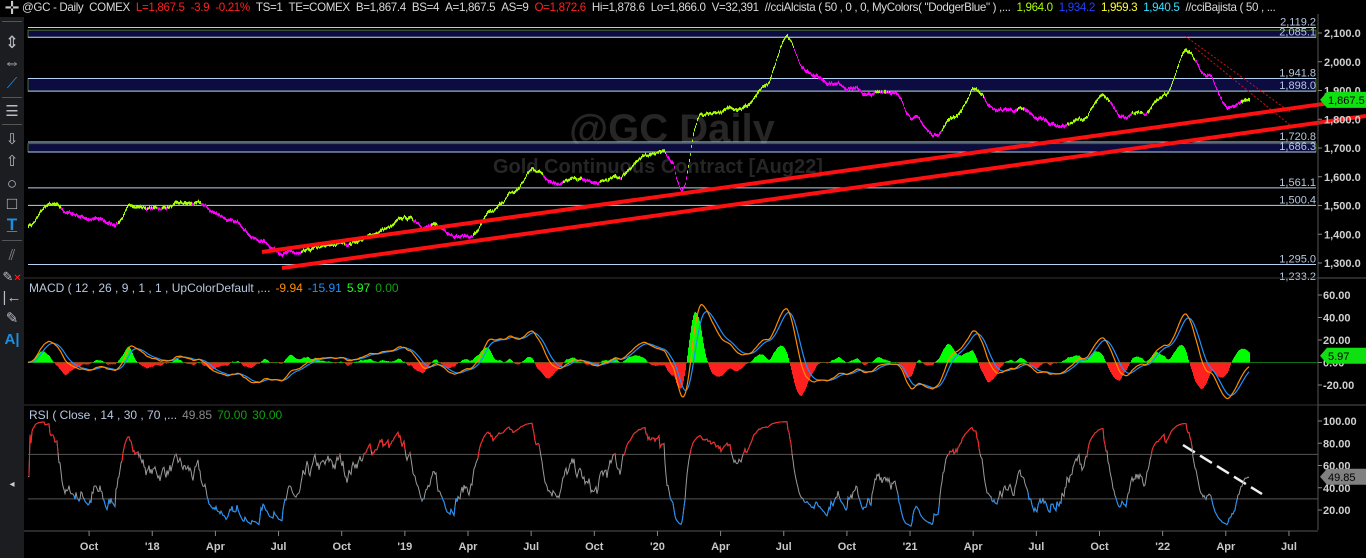 The image size is (1366, 558). What do you see at coordinates (1297, 73) in the screenshot?
I see `level-label: 1,941.8` at bounding box center [1297, 73].